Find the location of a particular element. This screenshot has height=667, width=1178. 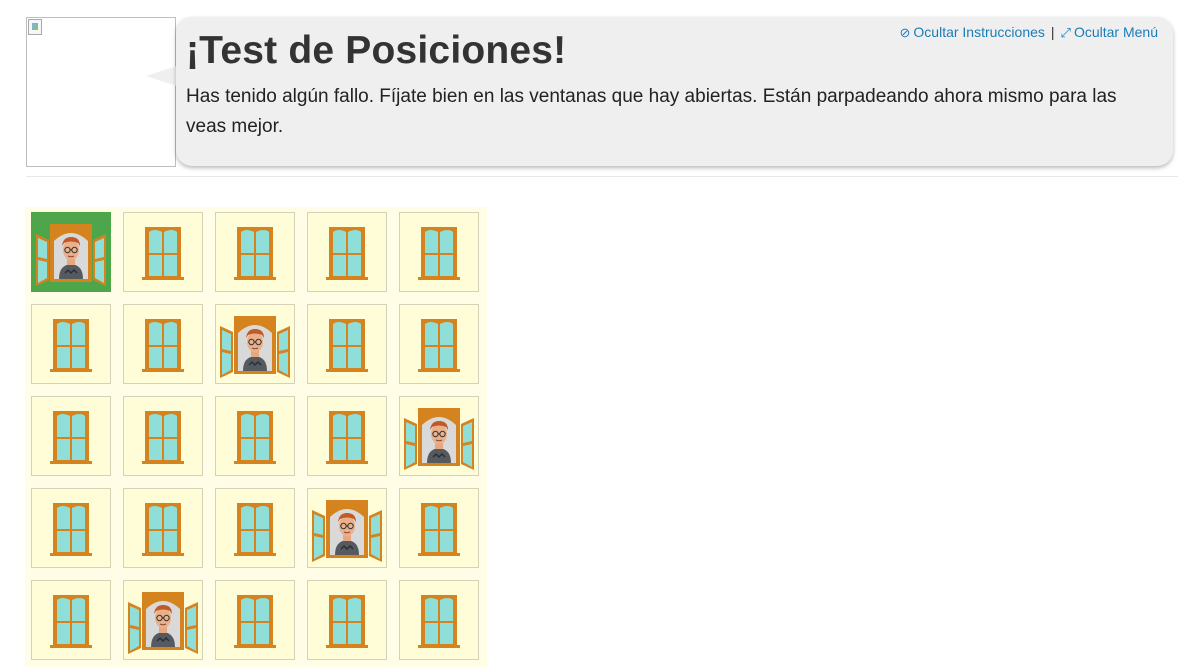

window-cell-r1-c4 is located at coordinates (347, 252).